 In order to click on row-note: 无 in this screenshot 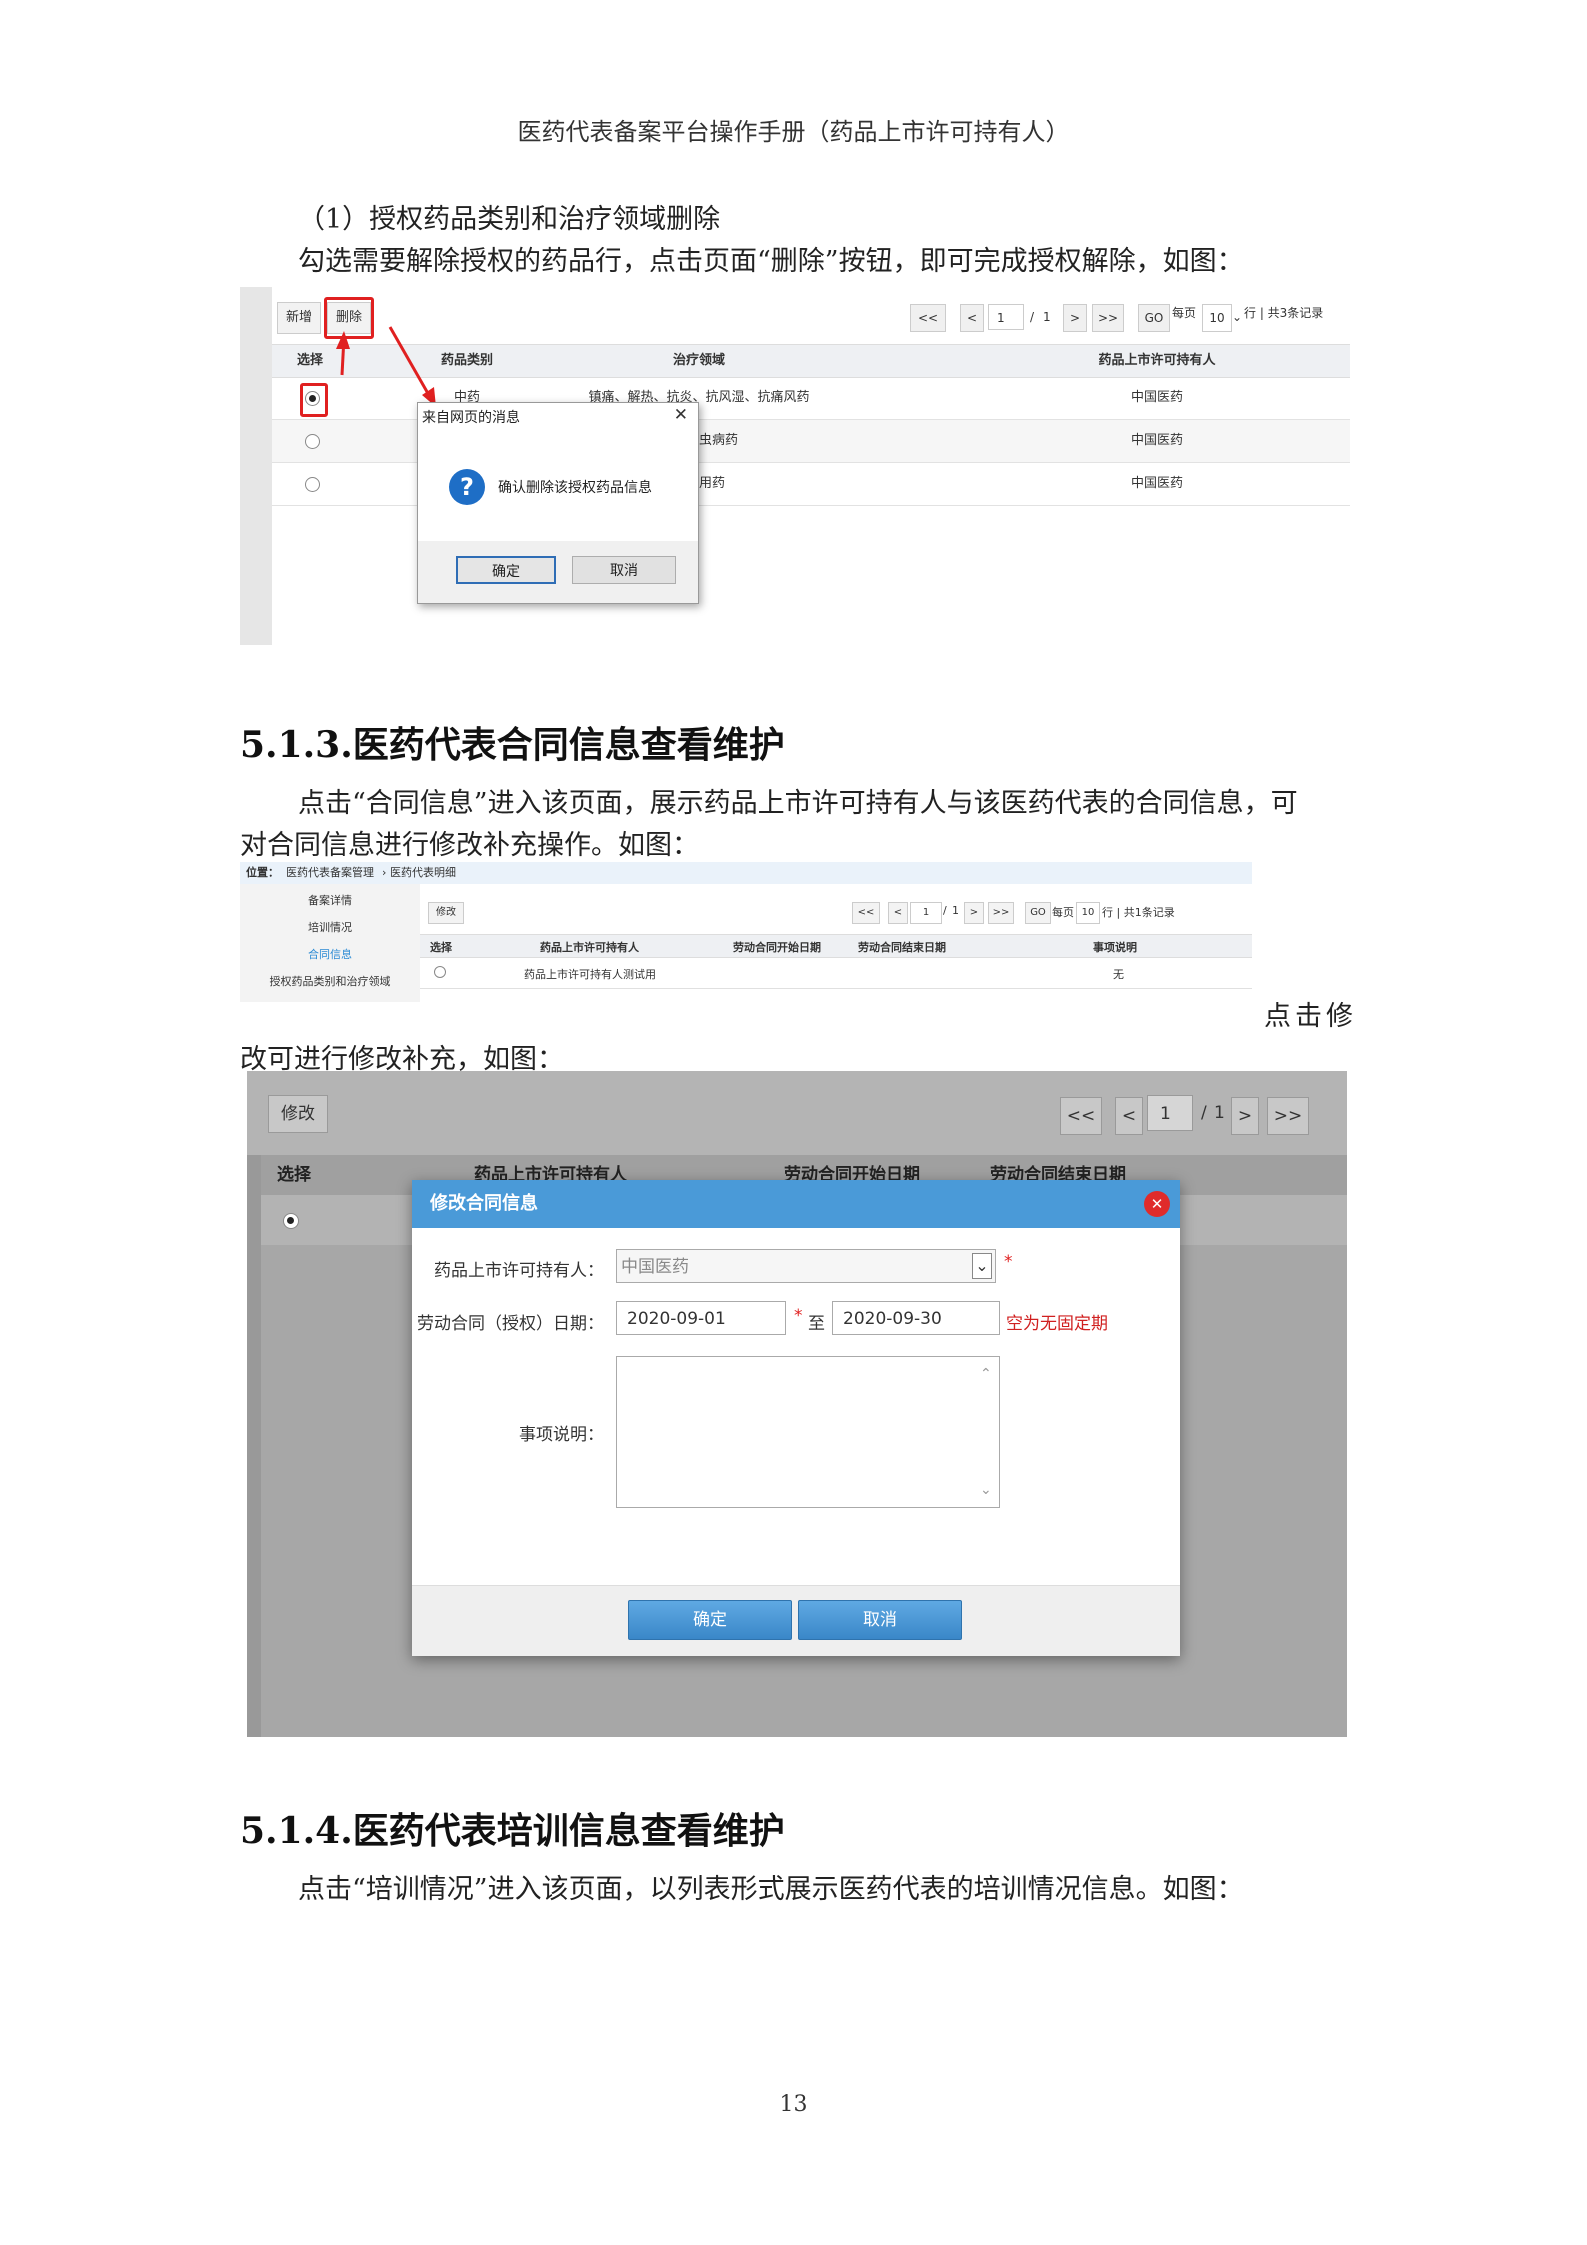, I will do `click(1118, 974)`.